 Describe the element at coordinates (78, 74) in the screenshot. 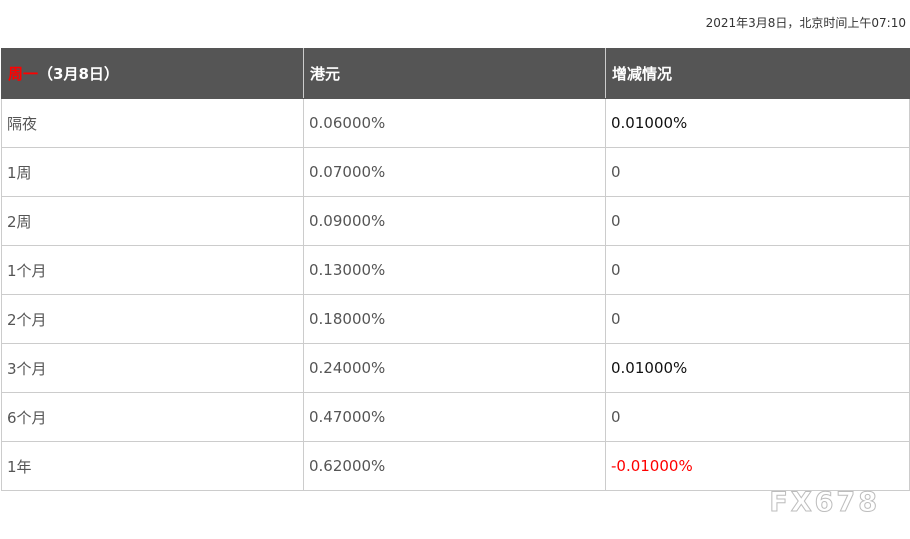

I see `header-date-text: （3月8日）` at that location.